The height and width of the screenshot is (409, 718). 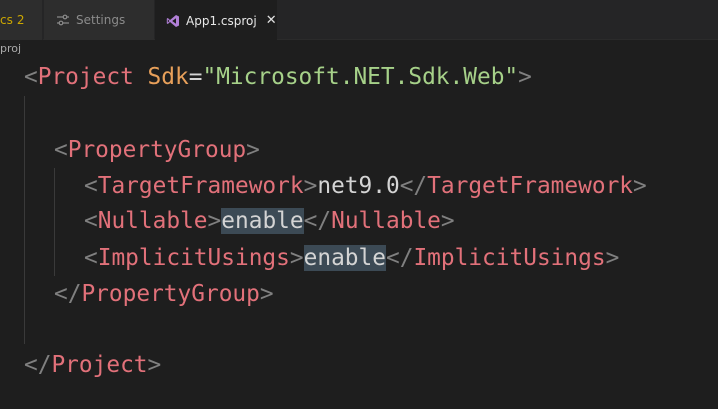 What do you see at coordinates (221, 20) in the screenshot?
I see `tab-label: App1.csproj` at bounding box center [221, 20].